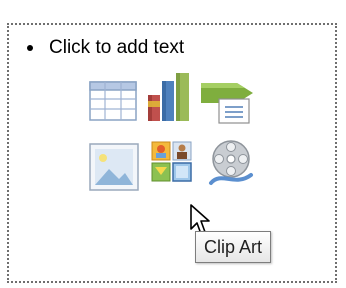  Describe the element at coordinates (227, 105) in the screenshot. I see `insert-smartart-icon` at that location.